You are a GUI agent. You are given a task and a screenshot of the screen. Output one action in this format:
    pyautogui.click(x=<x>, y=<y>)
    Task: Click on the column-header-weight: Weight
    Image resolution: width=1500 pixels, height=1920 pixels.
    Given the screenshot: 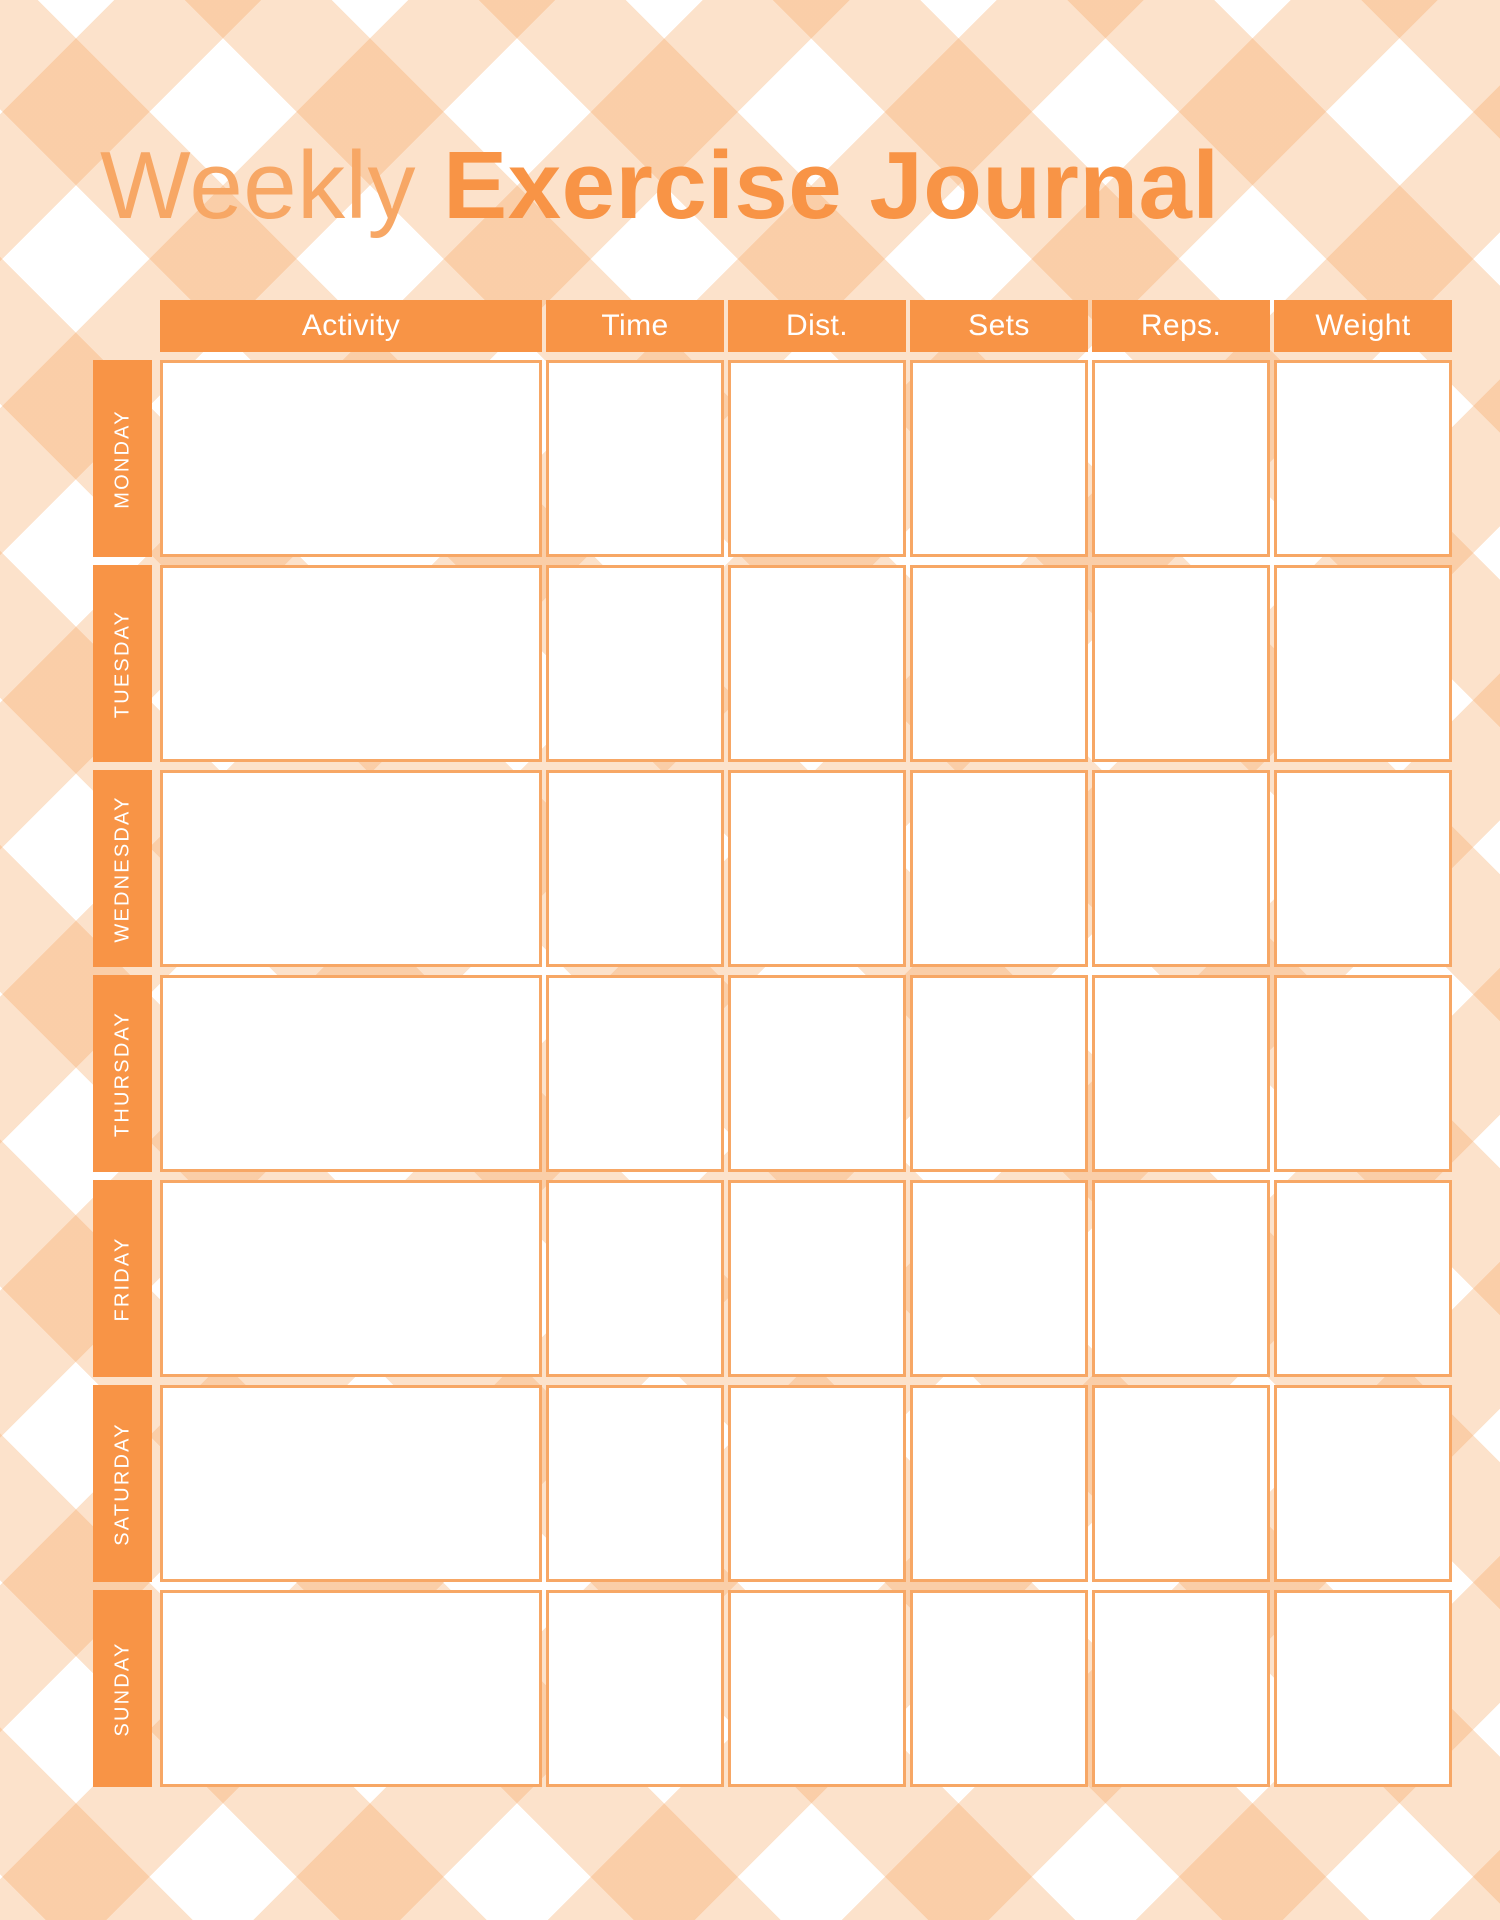 What is the action you would take?
    pyautogui.click(x=1363, y=326)
    